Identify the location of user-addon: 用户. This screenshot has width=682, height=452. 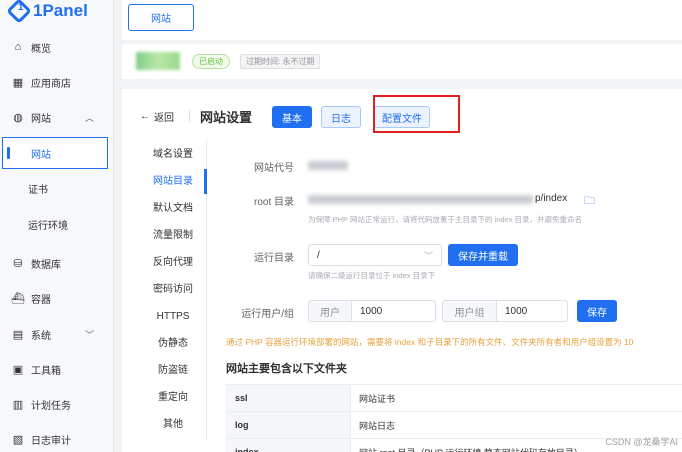
(330, 311).